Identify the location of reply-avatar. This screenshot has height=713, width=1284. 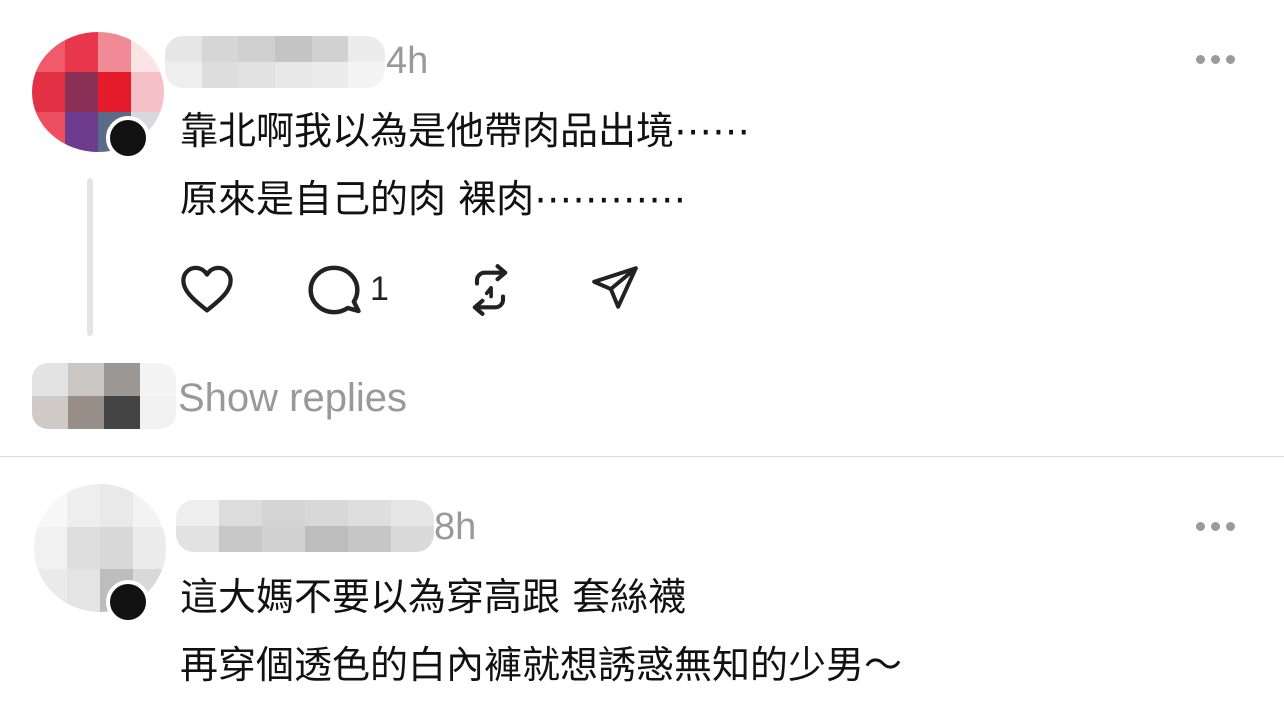
(104, 396).